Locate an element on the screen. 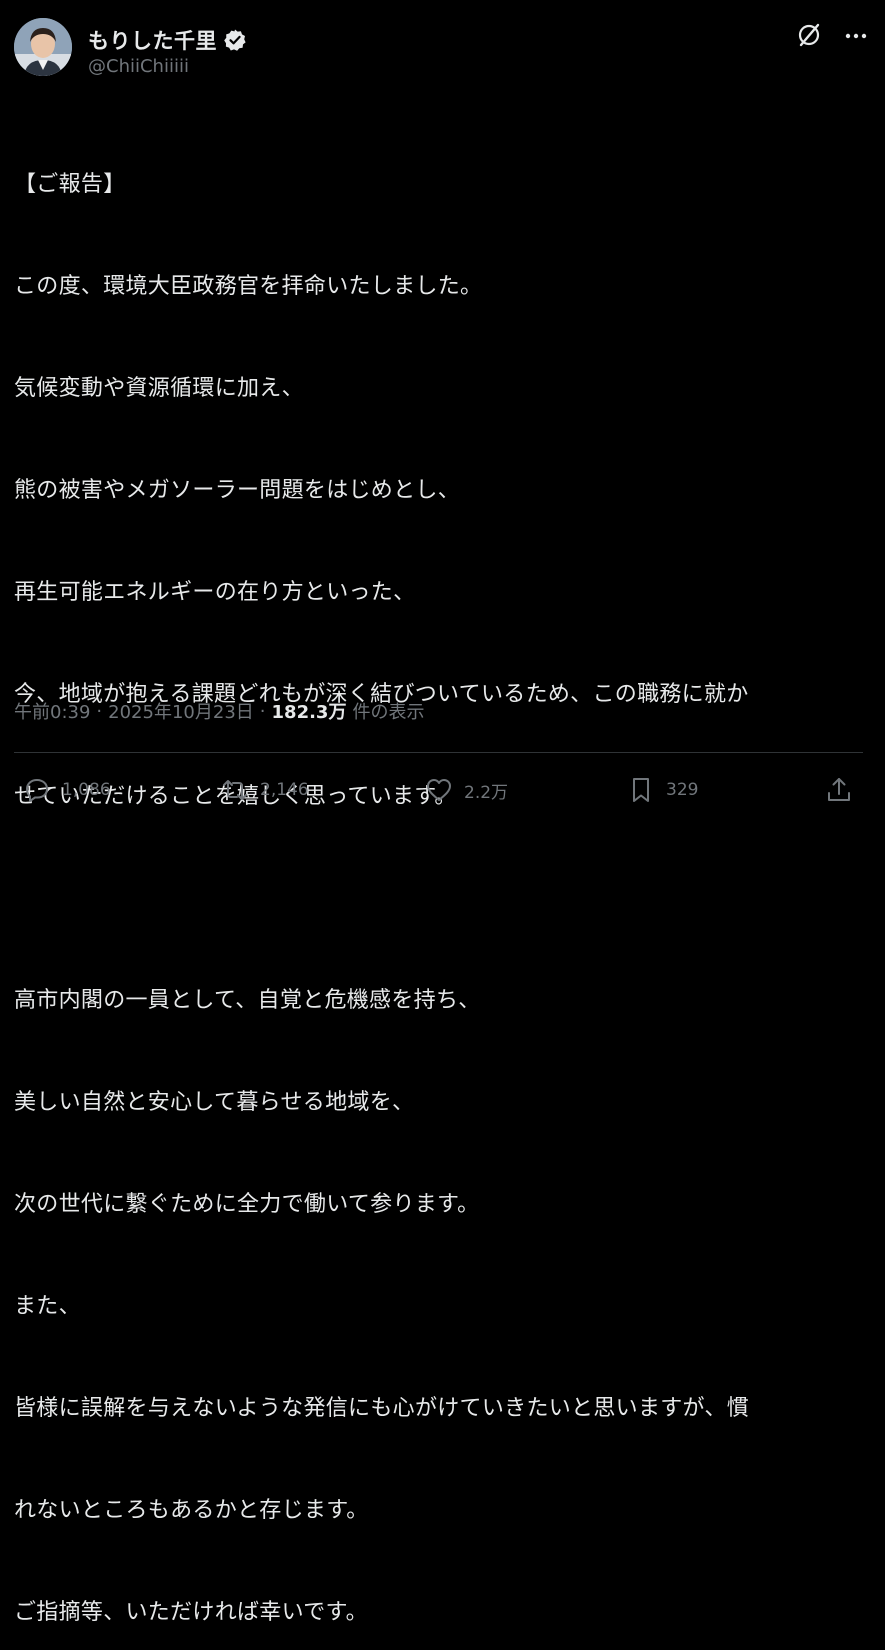 The width and height of the screenshot is (885, 1650). action-bar: 1,086 2,146 2.2万 329 is located at coordinates (439, 790).